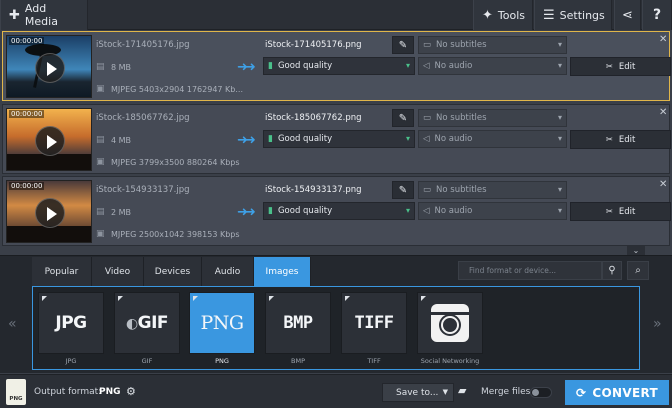  I want to click on share-button: ⋖, so click(627, 15).